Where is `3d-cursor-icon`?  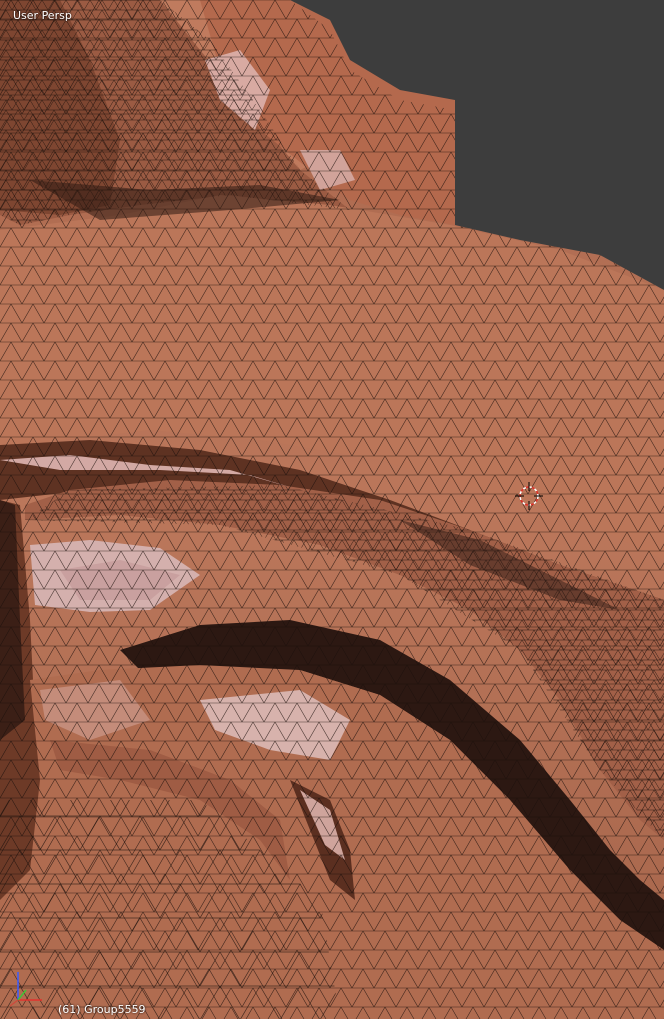
3d-cursor-icon is located at coordinates (529, 496).